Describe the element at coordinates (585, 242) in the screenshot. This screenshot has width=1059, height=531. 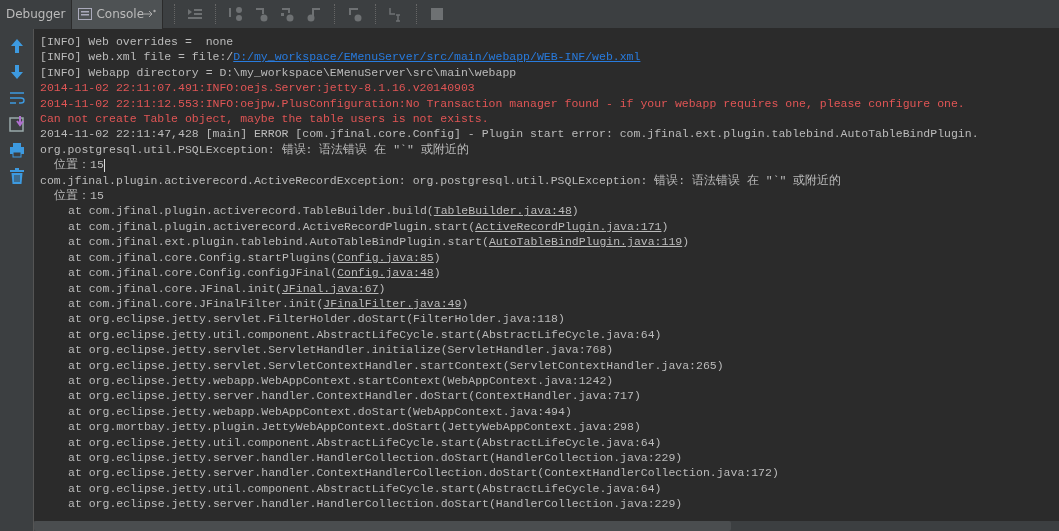
I see `file-link: AutoTableBindPlugin.java:119` at that location.